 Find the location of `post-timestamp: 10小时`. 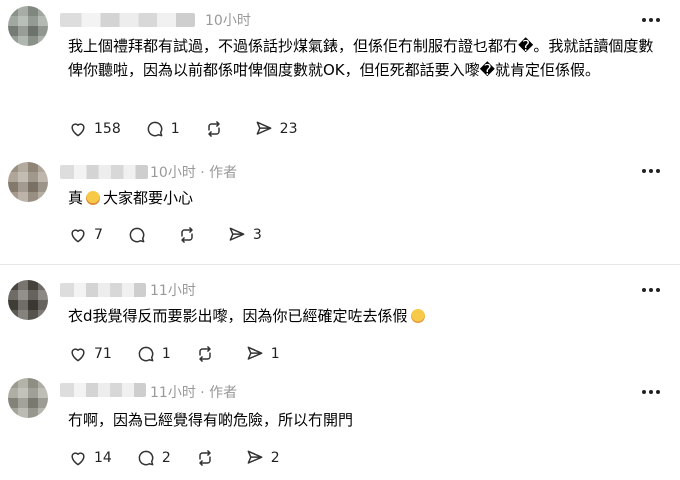

post-timestamp: 10小时 is located at coordinates (228, 21).